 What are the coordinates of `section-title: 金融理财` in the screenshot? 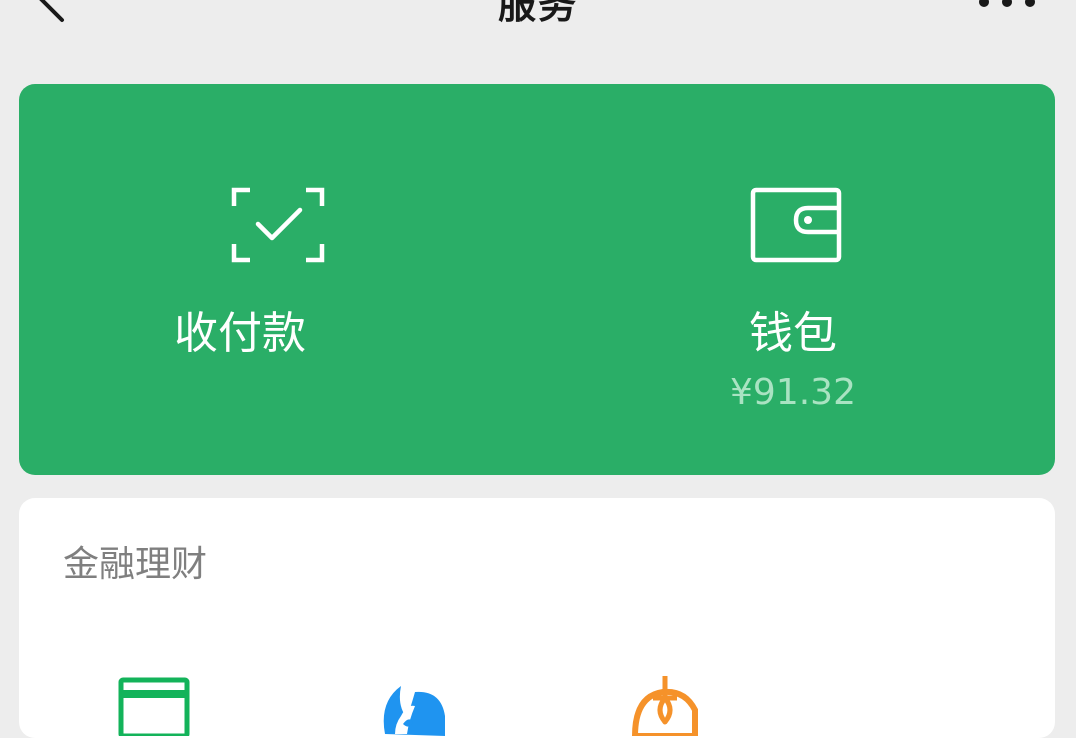 It's located at (135, 564).